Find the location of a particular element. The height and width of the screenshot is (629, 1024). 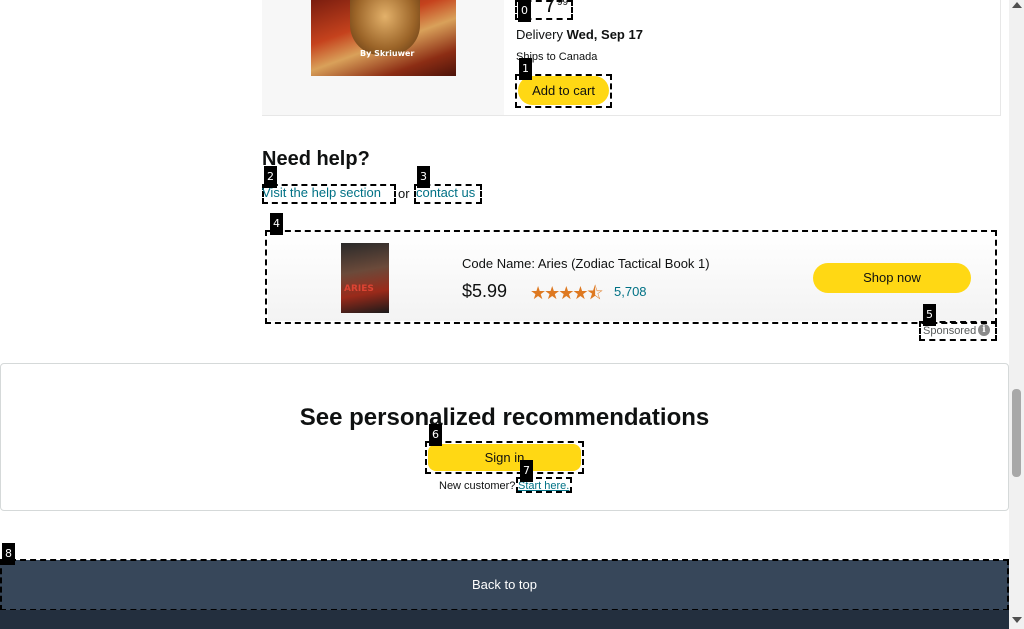

ad-cover-title: ARIES is located at coordinates (359, 289).